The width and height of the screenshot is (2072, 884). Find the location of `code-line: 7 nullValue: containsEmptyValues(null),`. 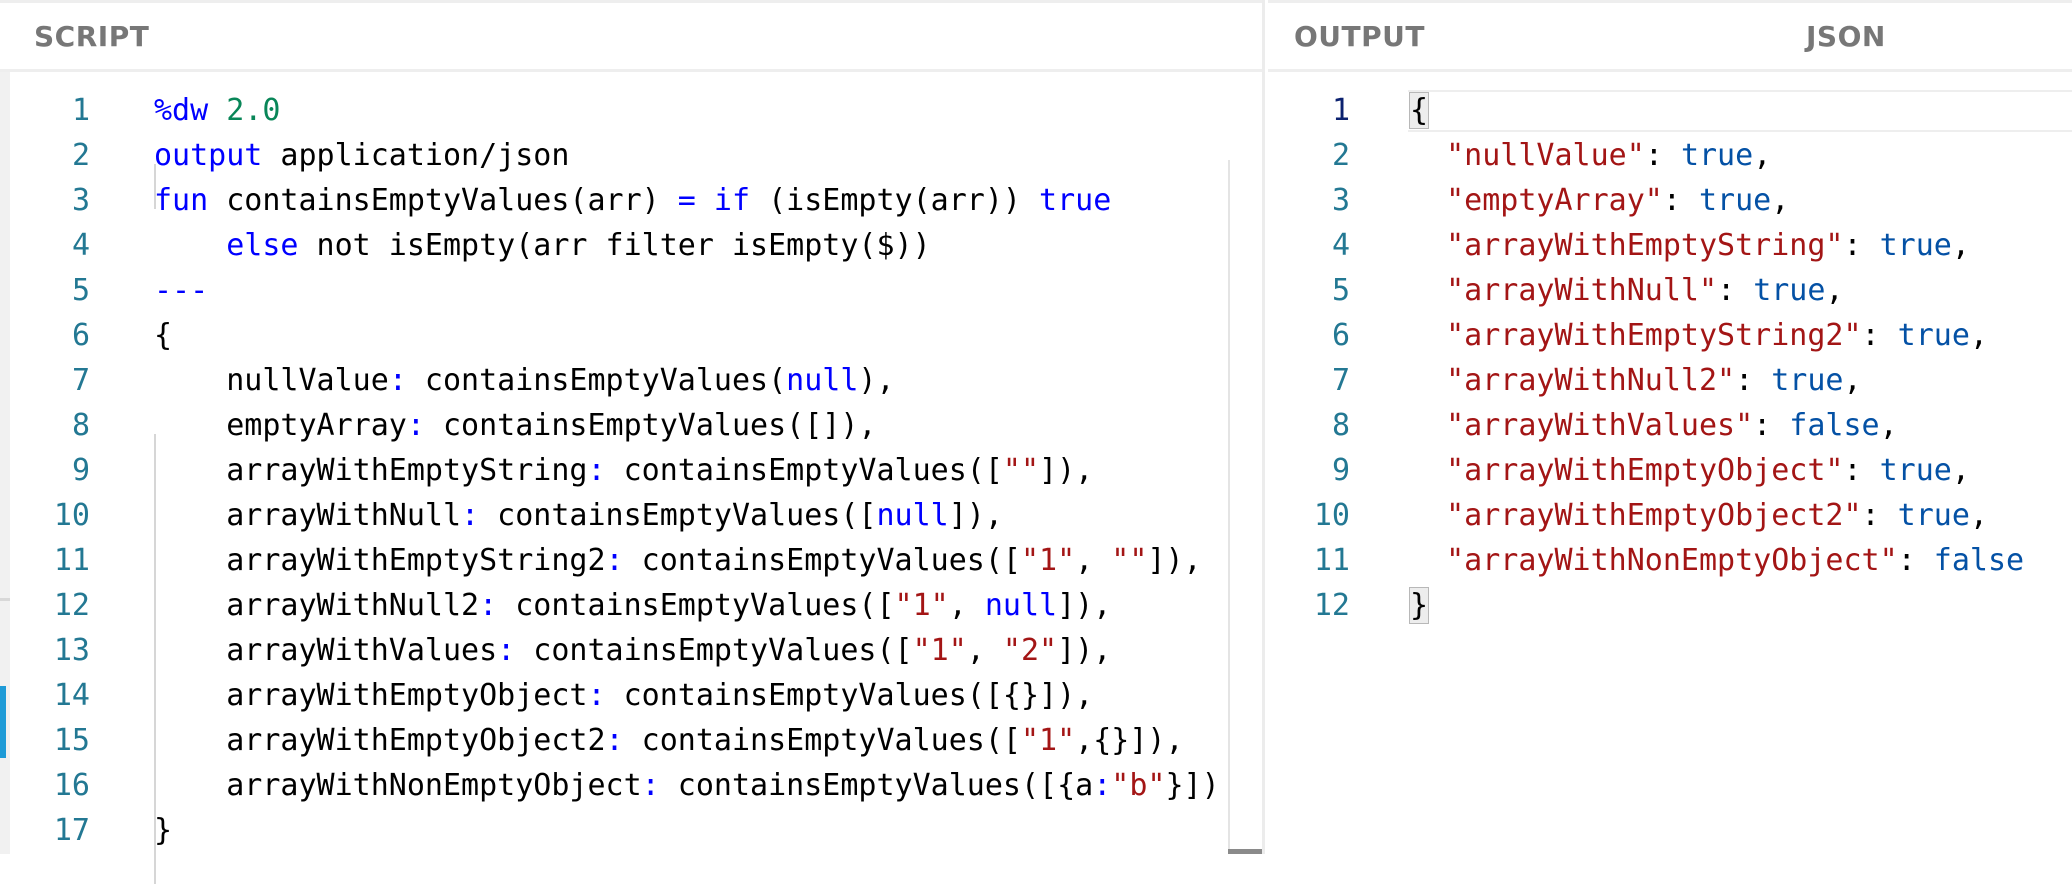

code-line: 7 nullValue: containsEmptyValues(null), is located at coordinates (631, 380).